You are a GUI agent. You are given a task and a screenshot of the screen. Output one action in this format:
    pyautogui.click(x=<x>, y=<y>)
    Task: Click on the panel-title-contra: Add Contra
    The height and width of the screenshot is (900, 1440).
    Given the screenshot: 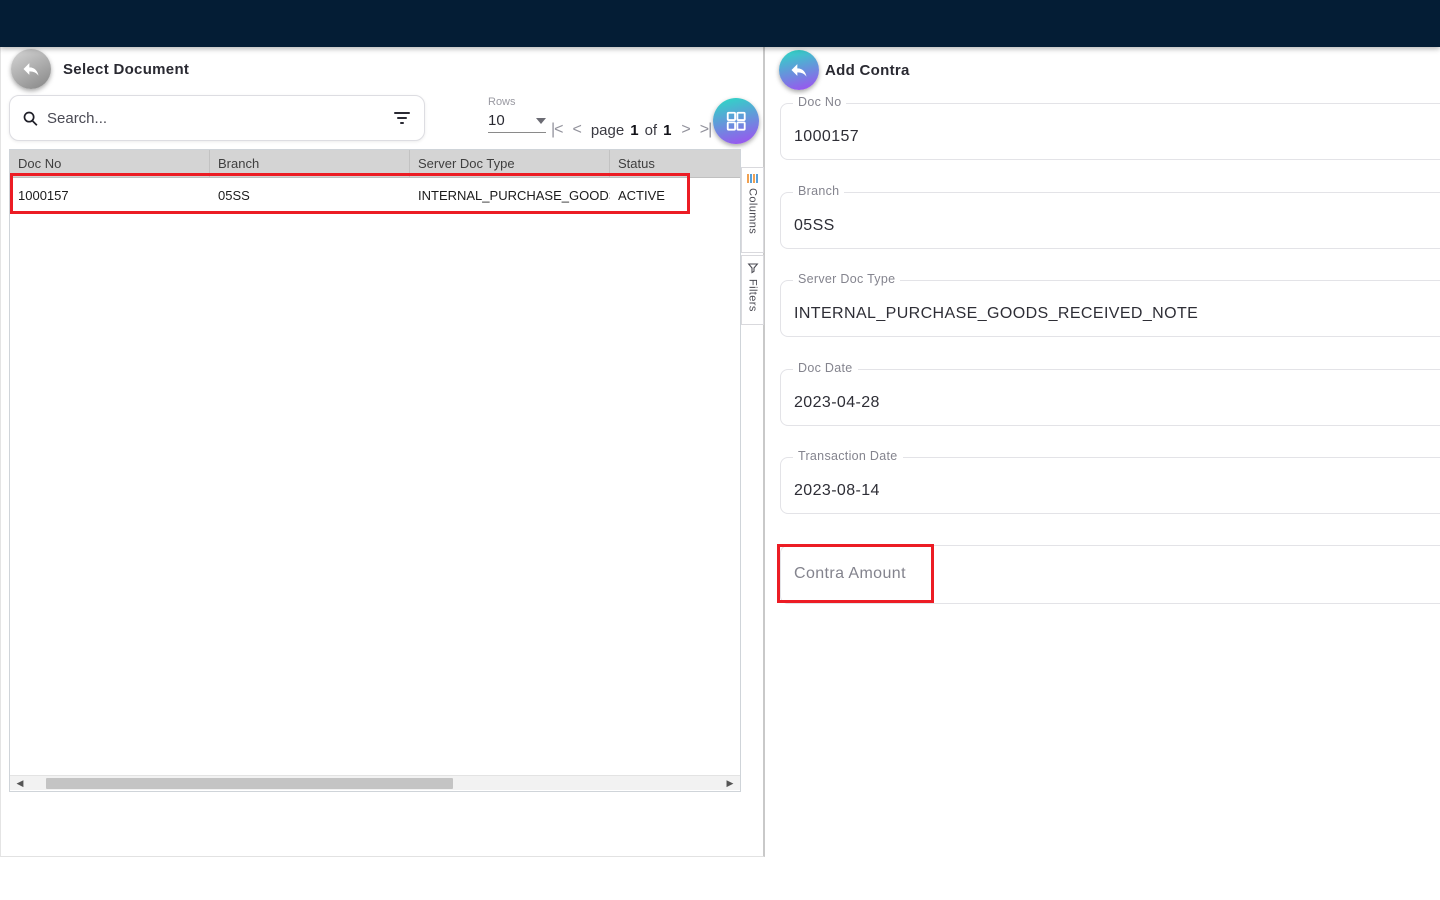 What is the action you would take?
    pyautogui.click(x=867, y=70)
    